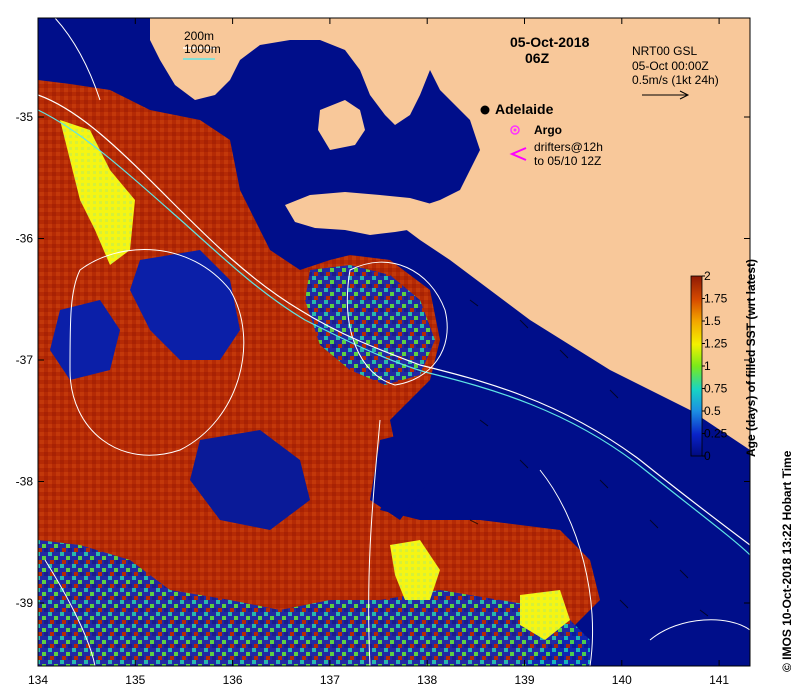 The image size is (791, 700). What do you see at coordinates (25, 482) in the screenshot?
I see `y-tick-label: -38` at bounding box center [25, 482].